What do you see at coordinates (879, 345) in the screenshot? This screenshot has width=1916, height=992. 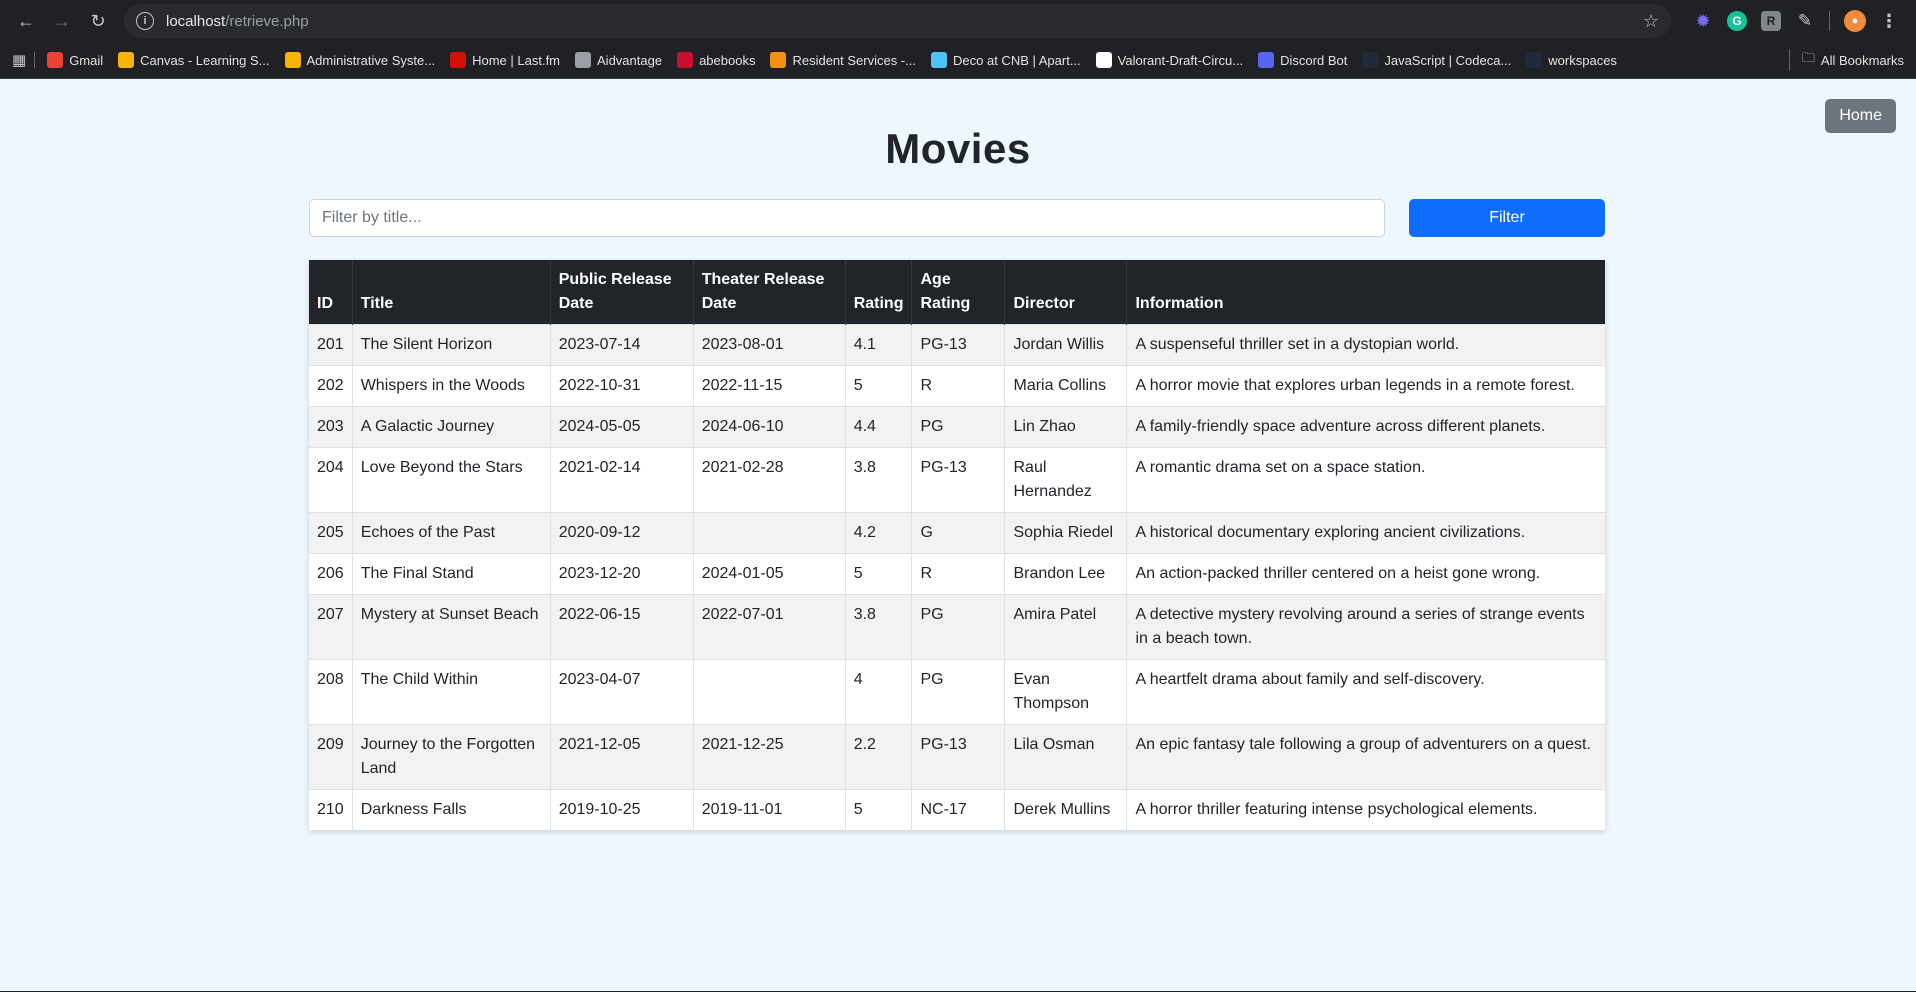 I see `table-cell: 4.1` at bounding box center [879, 345].